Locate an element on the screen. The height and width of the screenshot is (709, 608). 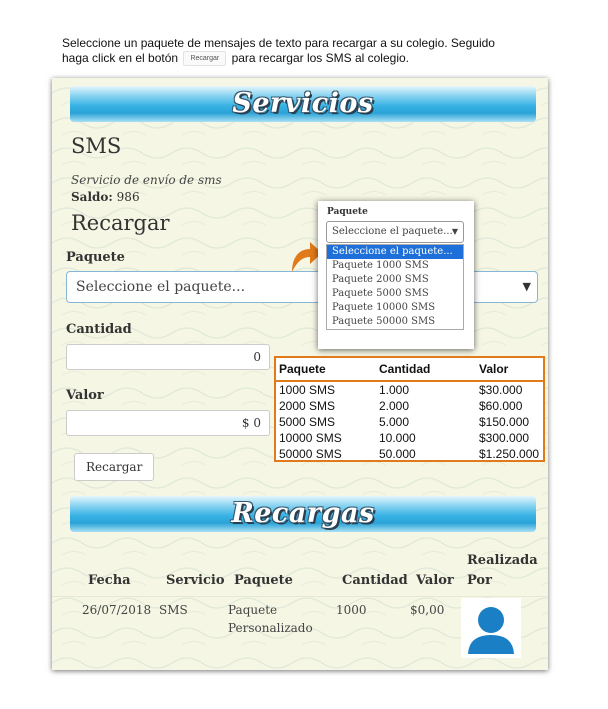
col-servicio: Servicio is located at coordinates (195, 580).